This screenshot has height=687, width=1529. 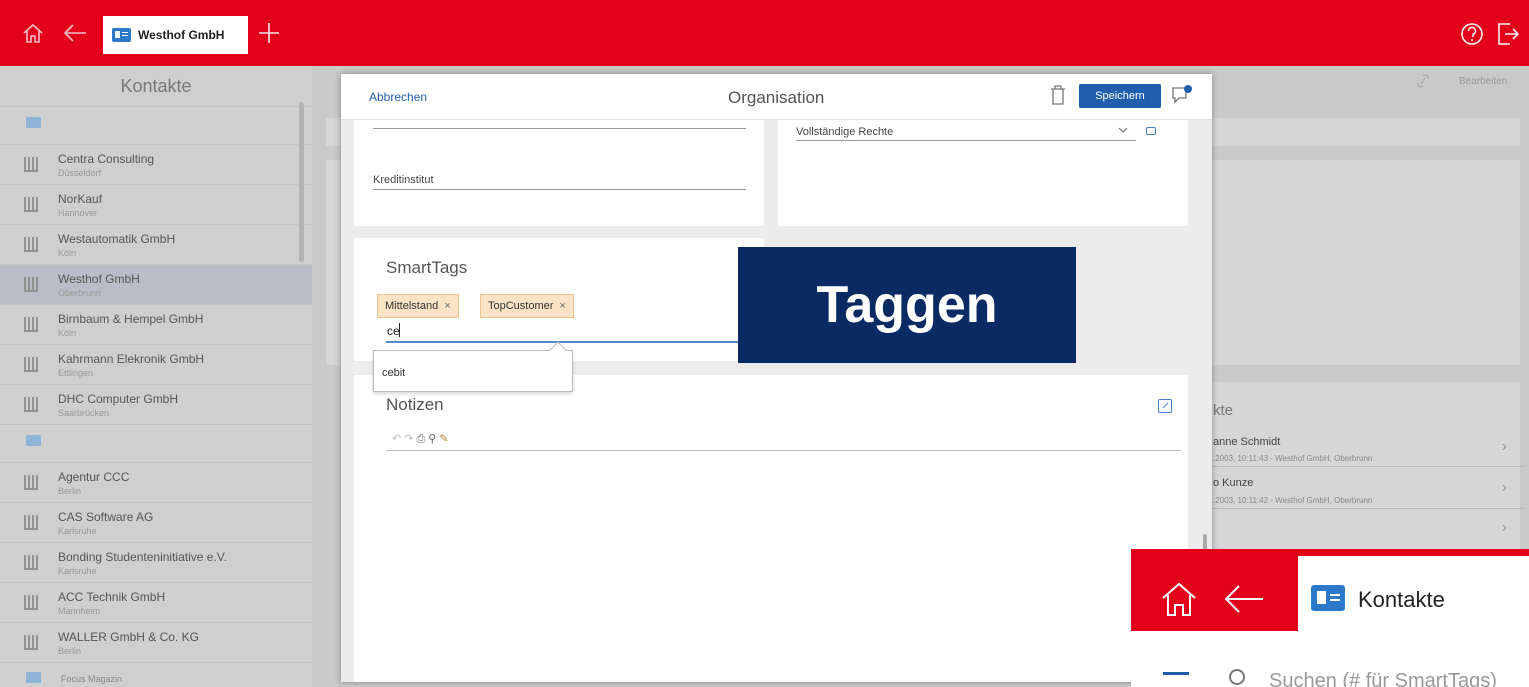 I want to click on smarttags-title: SmartTags, so click(x=427, y=267).